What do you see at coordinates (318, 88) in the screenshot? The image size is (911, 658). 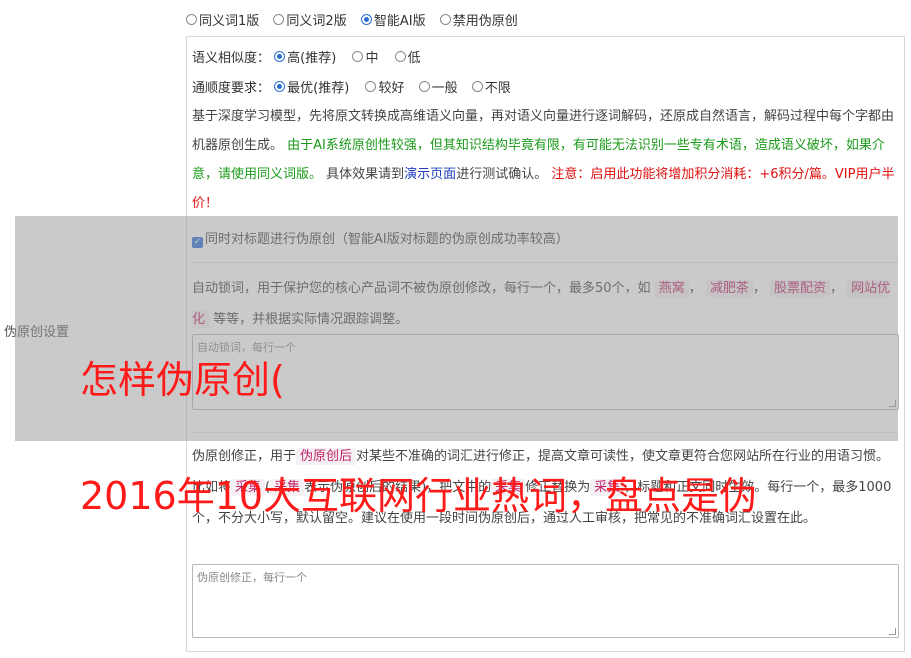 I see `option-label: 最优(推荐)` at bounding box center [318, 88].